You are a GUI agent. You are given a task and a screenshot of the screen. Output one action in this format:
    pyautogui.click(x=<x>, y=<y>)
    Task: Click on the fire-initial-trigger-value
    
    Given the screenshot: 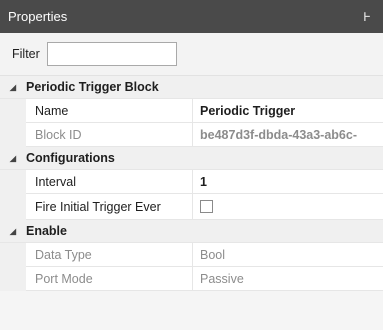 What is the action you would take?
    pyautogui.click(x=288, y=207)
    